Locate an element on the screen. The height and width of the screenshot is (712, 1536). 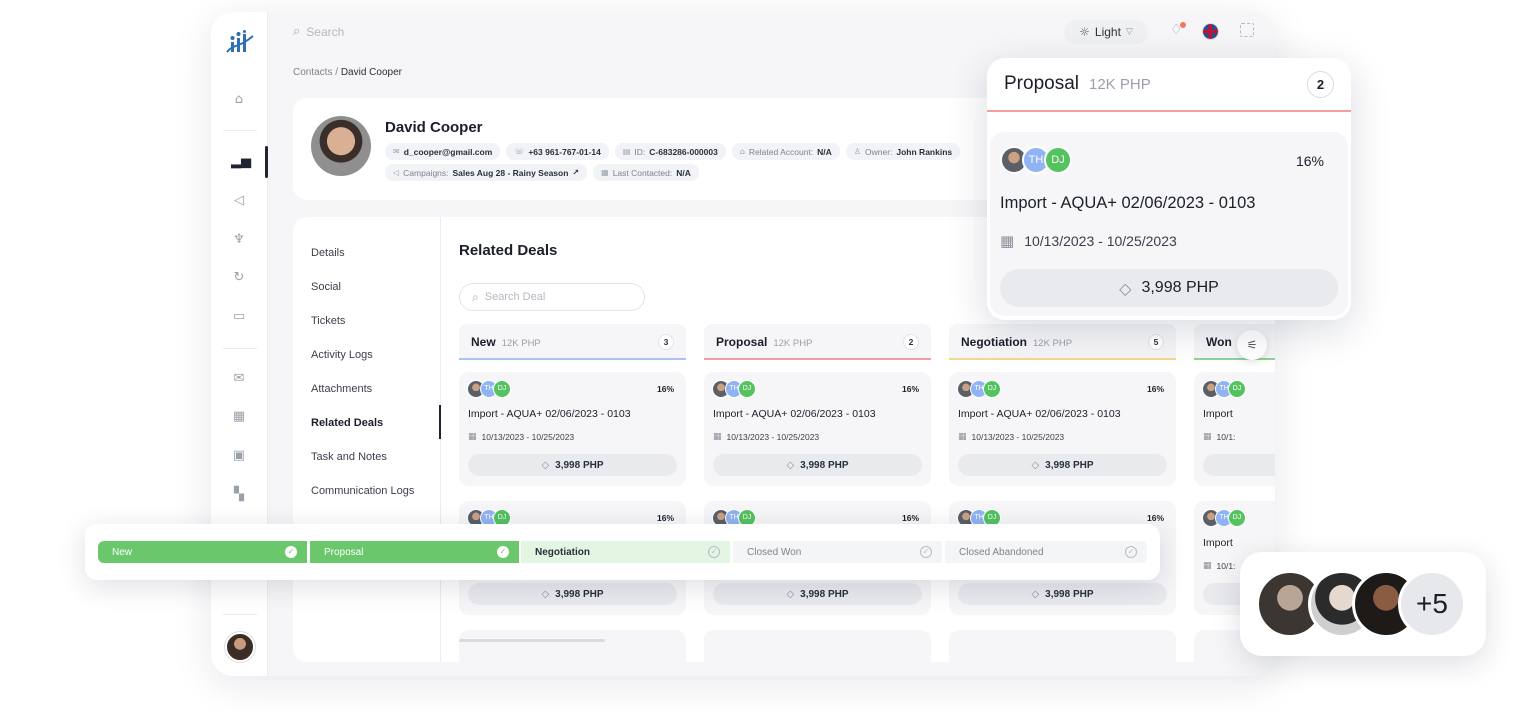
theme-label: Light is located at coordinates (1107, 32).